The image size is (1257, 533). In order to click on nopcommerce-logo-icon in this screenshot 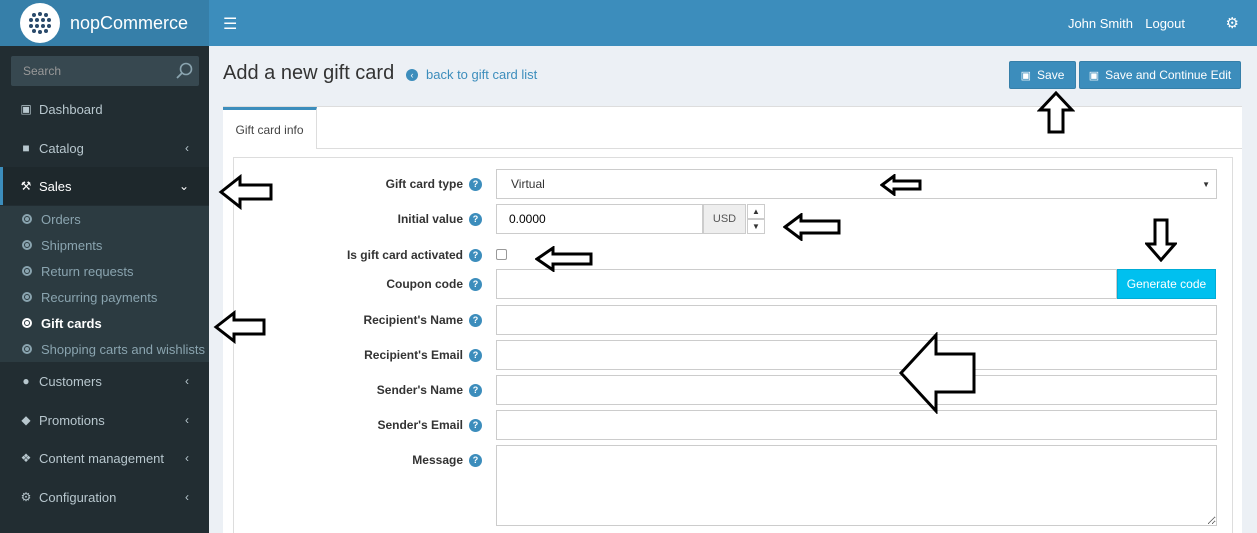, I will do `click(40, 23)`.